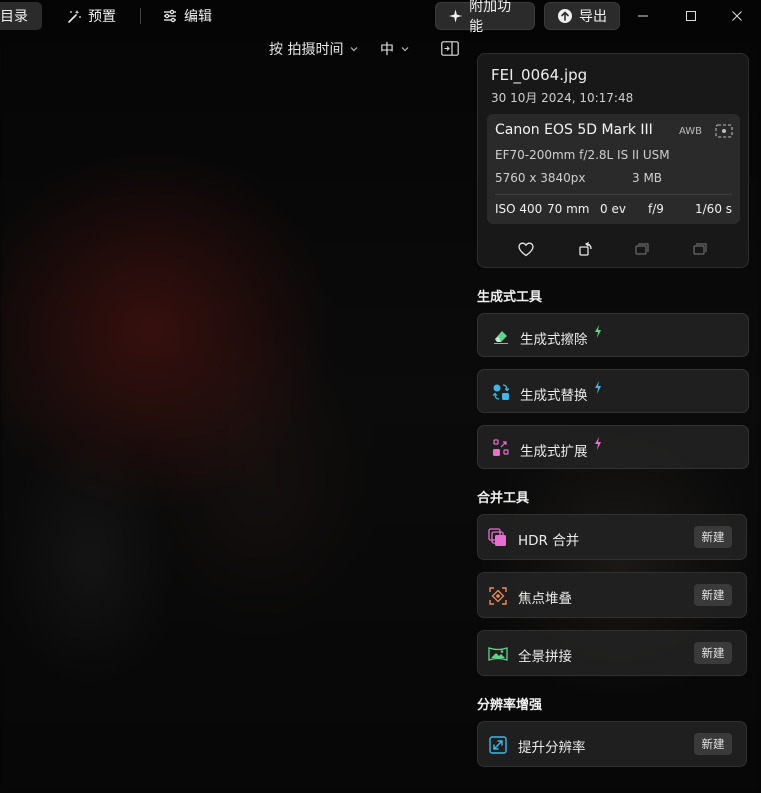  Describe the element at coordinates (14, 17) in the screenshot. I see `catalog-label: 目录` at that location.